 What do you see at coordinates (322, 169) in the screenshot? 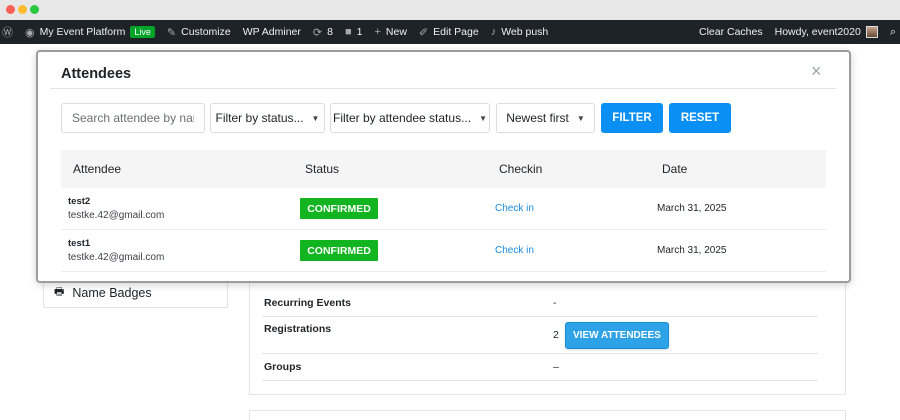
I see `column-header: Status` at bounding box center [322, 169].